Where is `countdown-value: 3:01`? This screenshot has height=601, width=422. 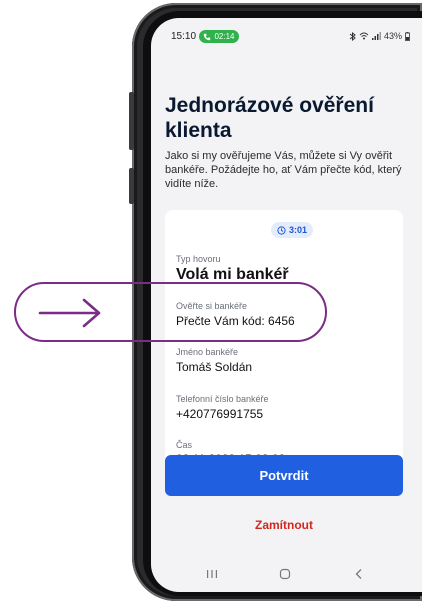
countdown-value: 3:01 is located at coordinates (297, 230).